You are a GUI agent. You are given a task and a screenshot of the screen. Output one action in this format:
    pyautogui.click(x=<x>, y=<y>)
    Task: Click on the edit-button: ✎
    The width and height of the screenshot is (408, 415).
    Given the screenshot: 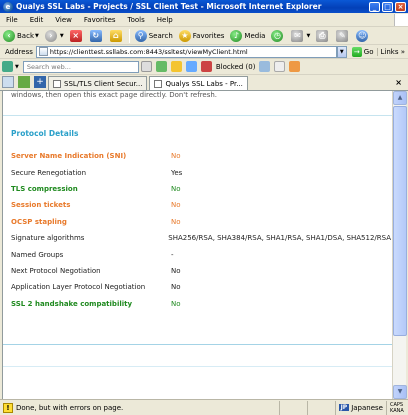 What is the action you would take?
    pyautogui.click(x=343, y=36)
    